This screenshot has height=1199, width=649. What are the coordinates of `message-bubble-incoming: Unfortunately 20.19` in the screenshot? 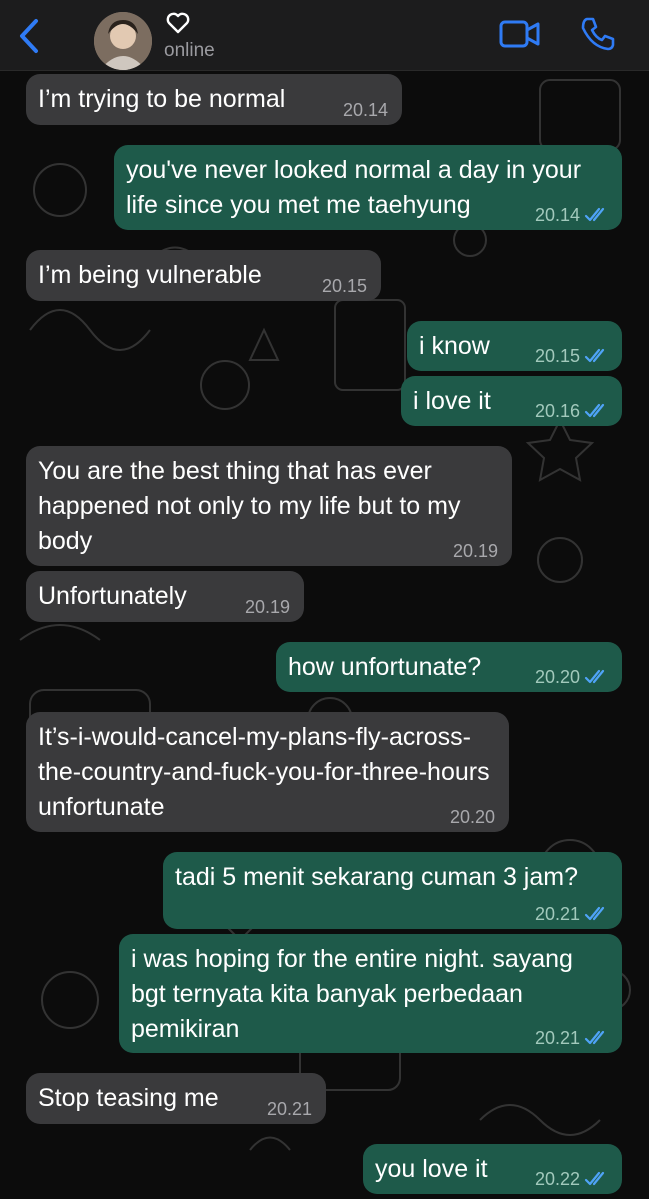 It's located at (165, 596).